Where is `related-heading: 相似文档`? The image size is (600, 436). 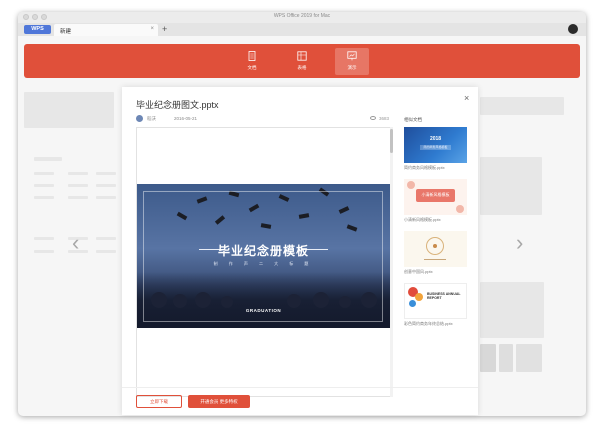 related-heading: 相似文档 is located at coordinates (413, 119).